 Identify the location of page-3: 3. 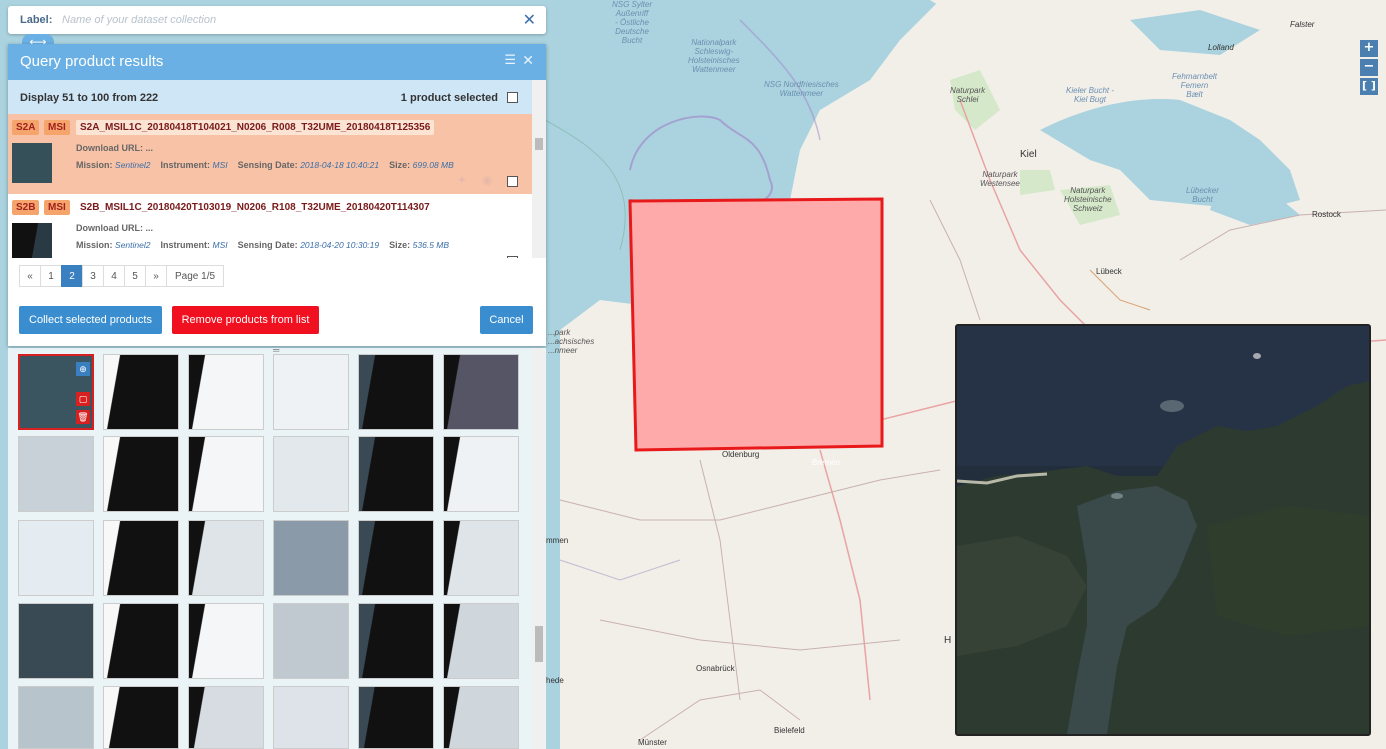
(93, 276).